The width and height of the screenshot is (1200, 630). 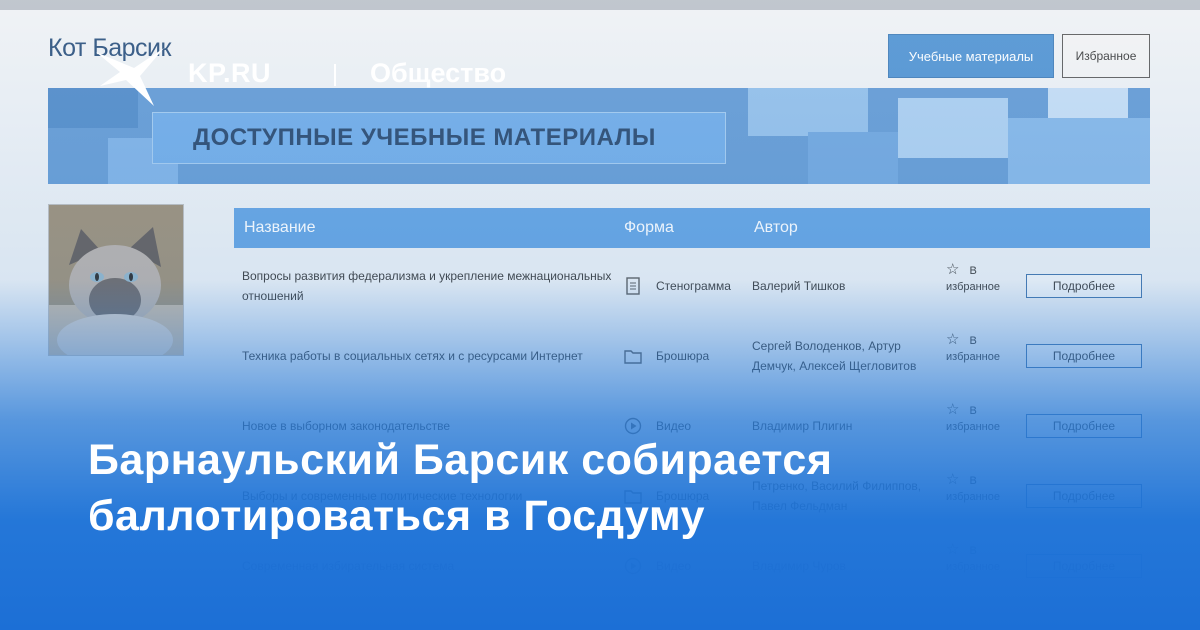 I want to click on materials-button: Учебные материалы, so click(x=971, y=56).